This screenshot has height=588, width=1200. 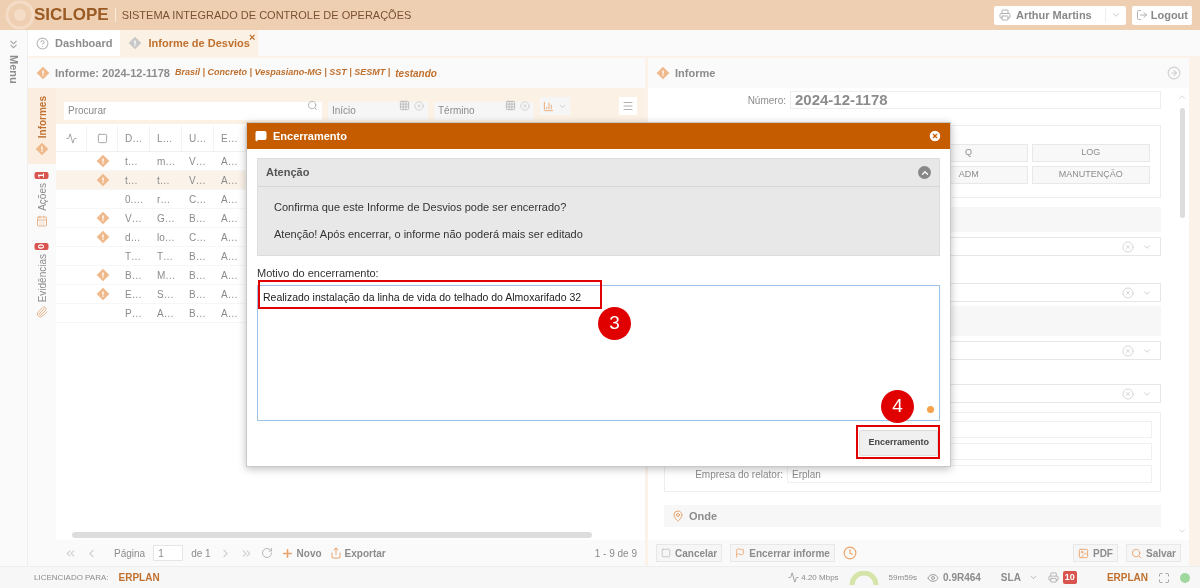 What do you see at coordinates (288, 173) in the screenshot?
I see `notice-title: Atenção` at bounding box center [288, 173].